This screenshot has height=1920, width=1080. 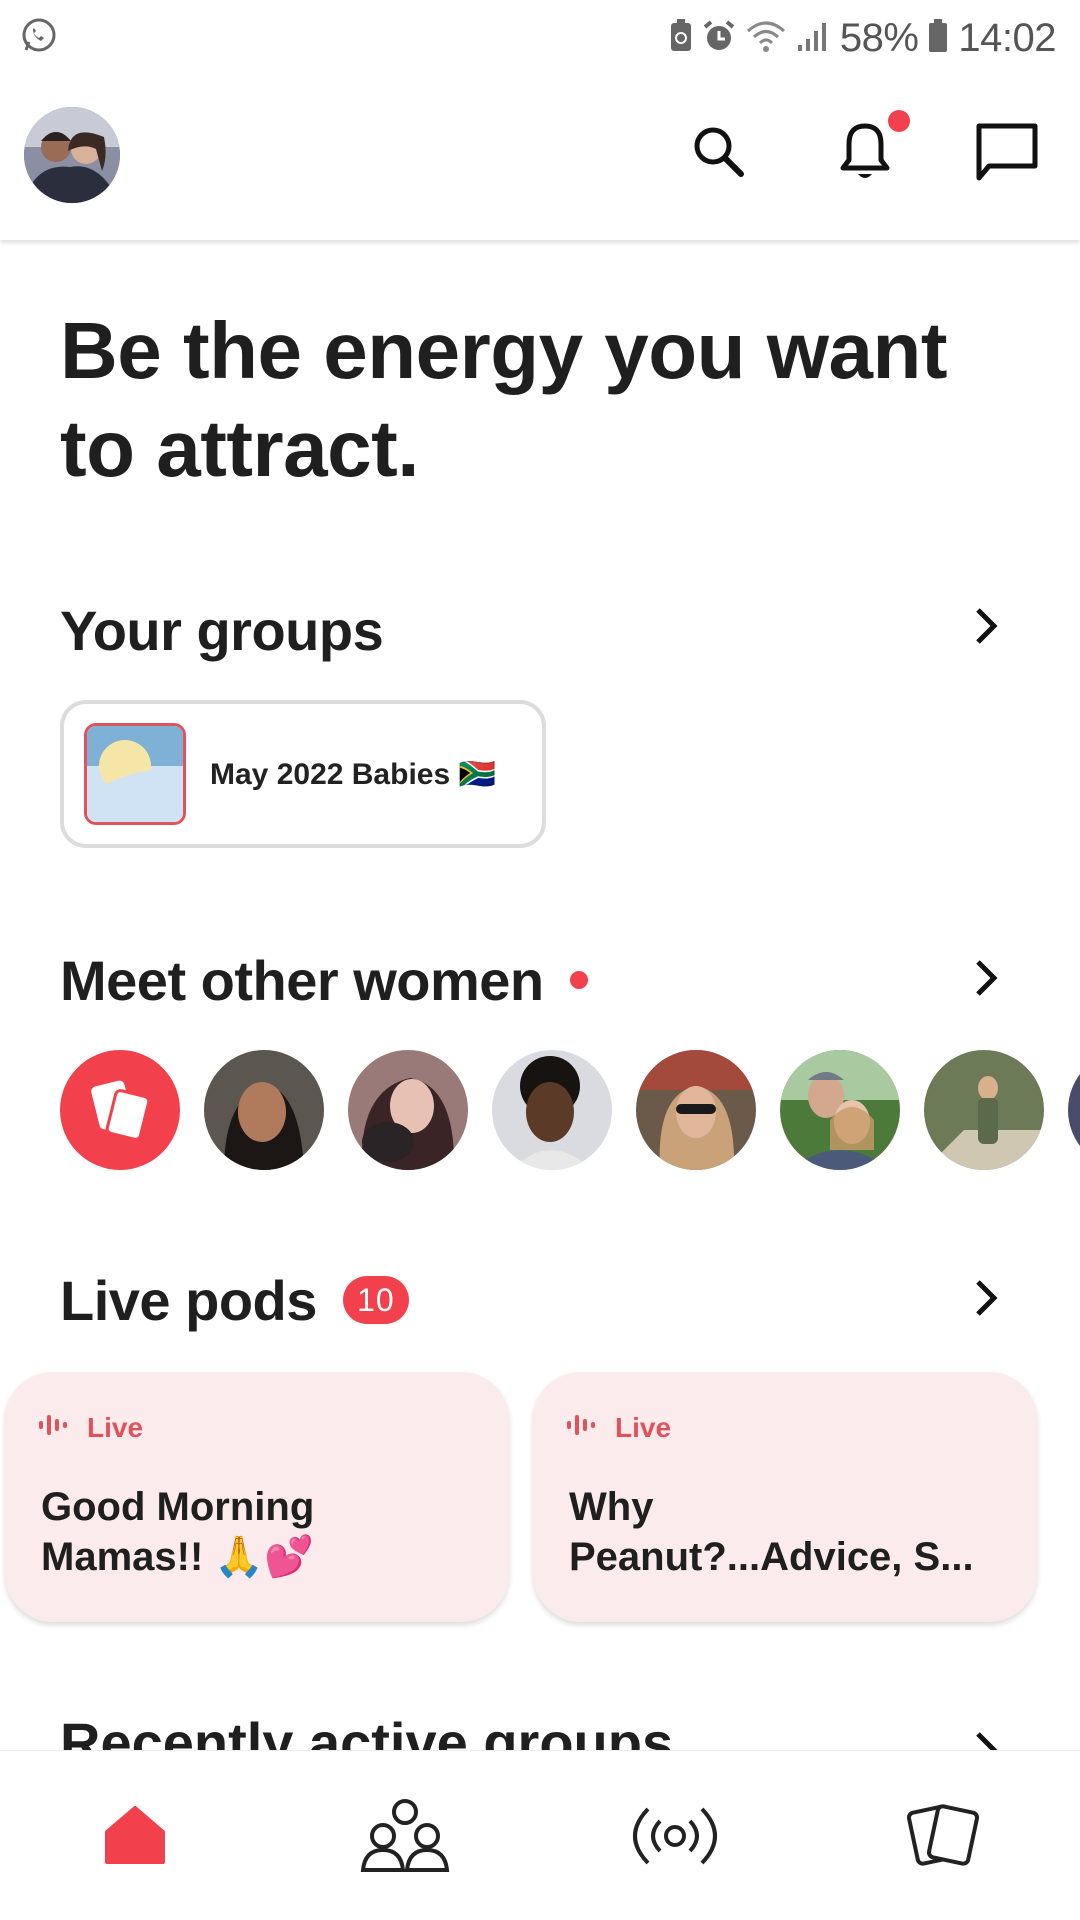 I want to click on bottom-navigation, so click(x=540, y=1835).